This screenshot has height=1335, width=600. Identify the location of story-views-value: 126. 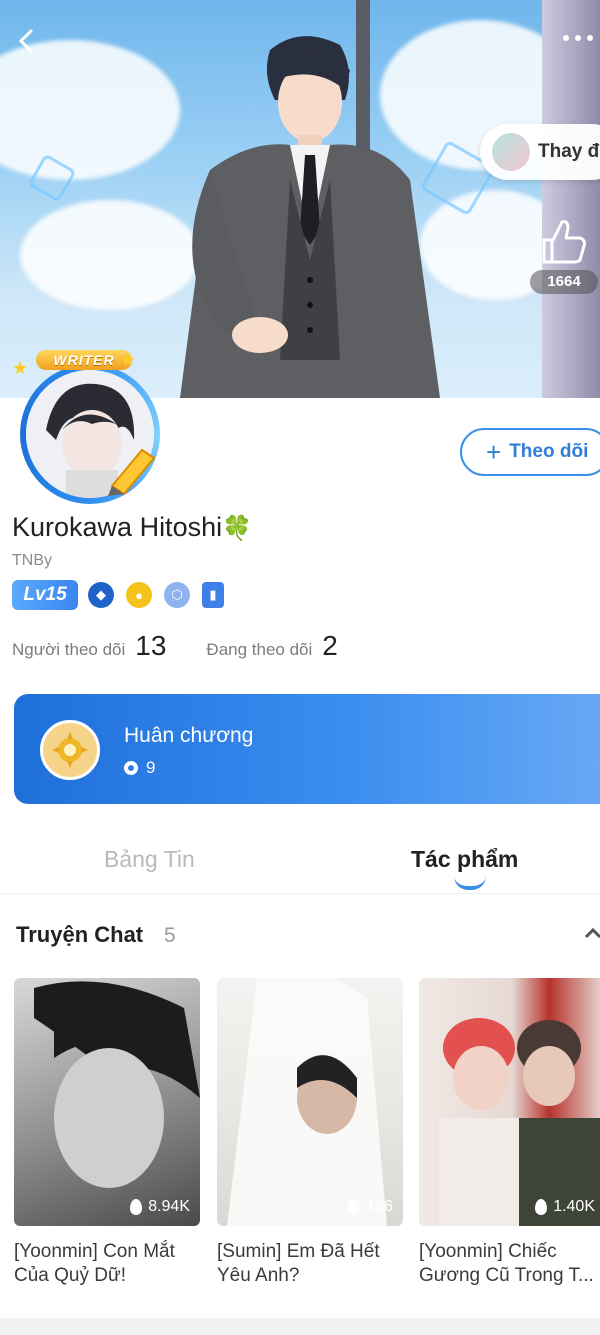
(379, 1206).